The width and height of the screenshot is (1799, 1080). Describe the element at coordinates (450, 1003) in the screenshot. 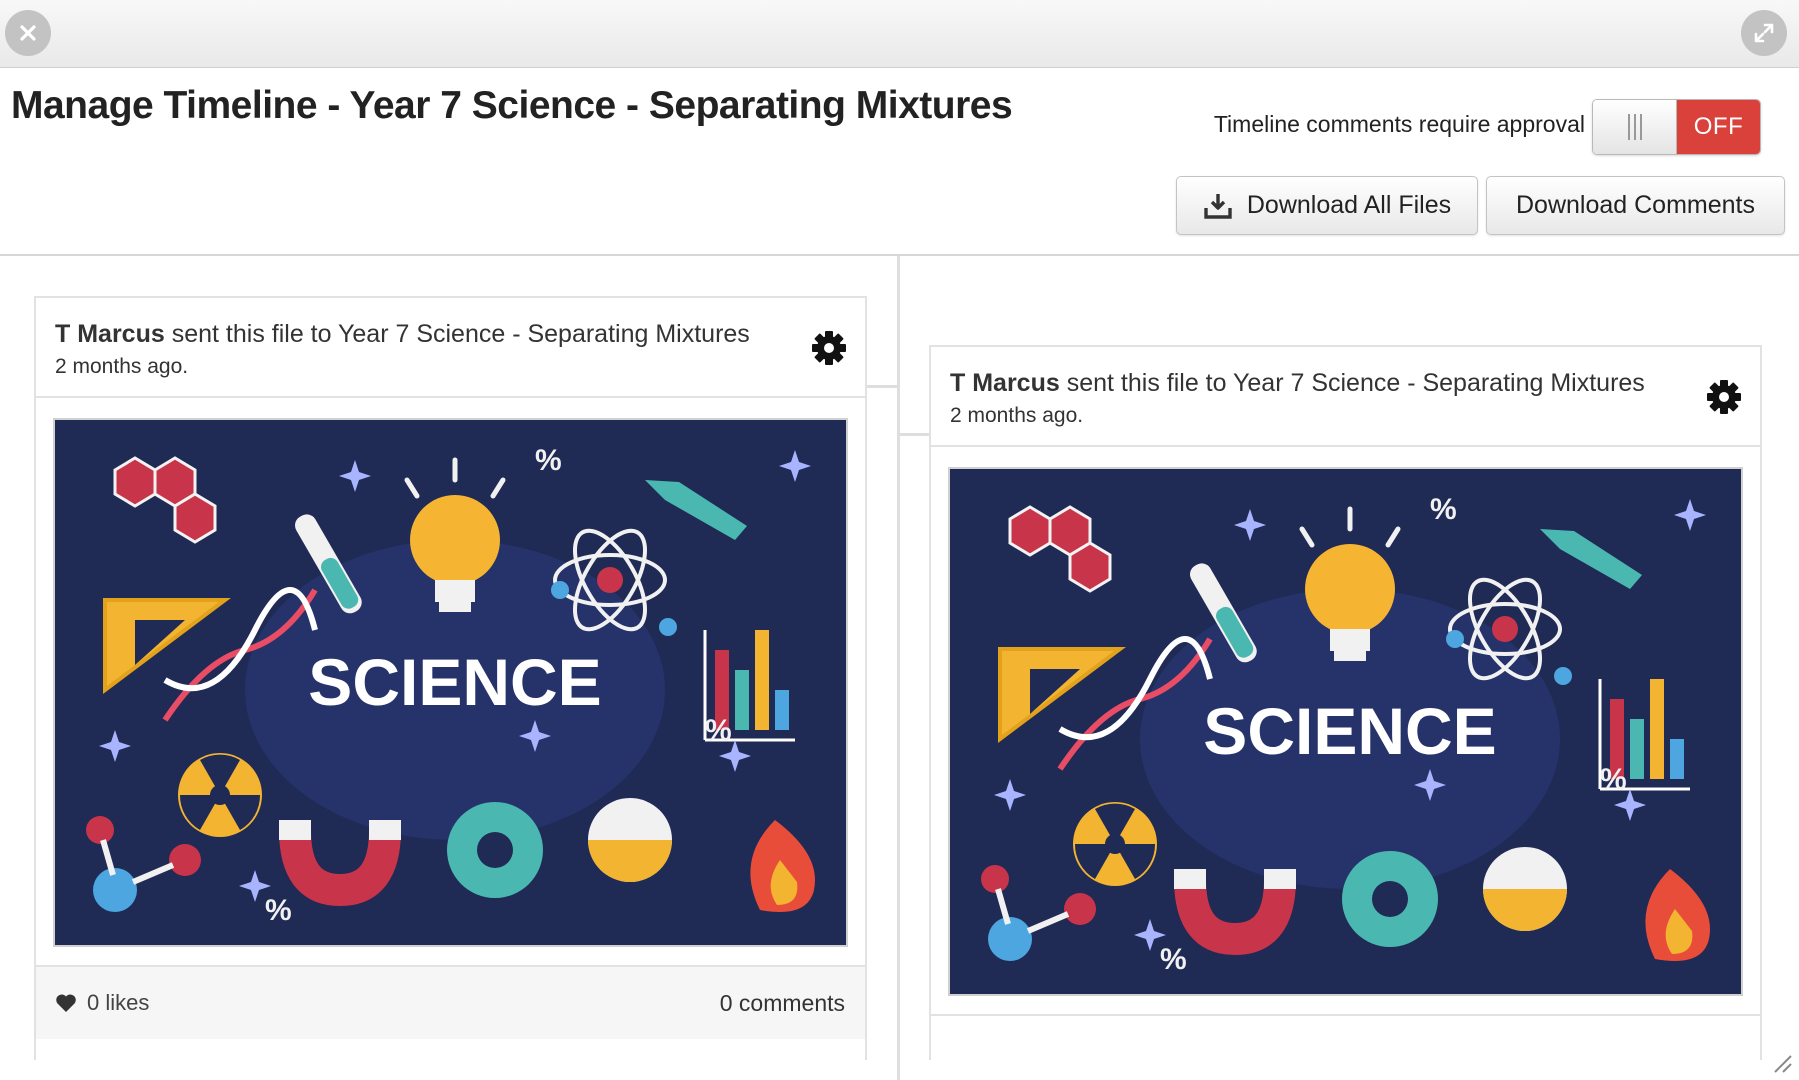

I see `post-footer: 0 likes 0 comments` at that location.